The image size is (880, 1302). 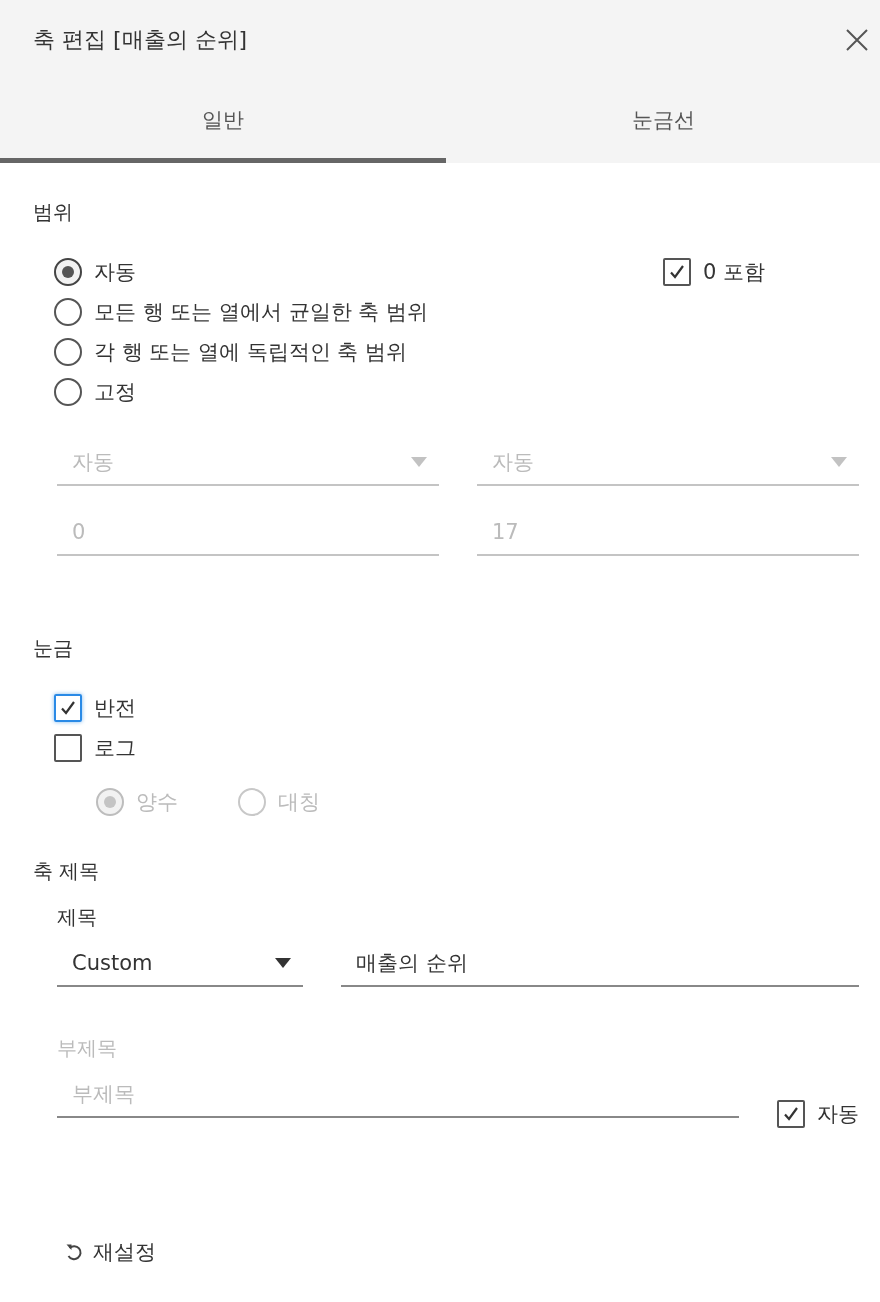 I want to click on option-label: 자동, so click(x=115, y=272).